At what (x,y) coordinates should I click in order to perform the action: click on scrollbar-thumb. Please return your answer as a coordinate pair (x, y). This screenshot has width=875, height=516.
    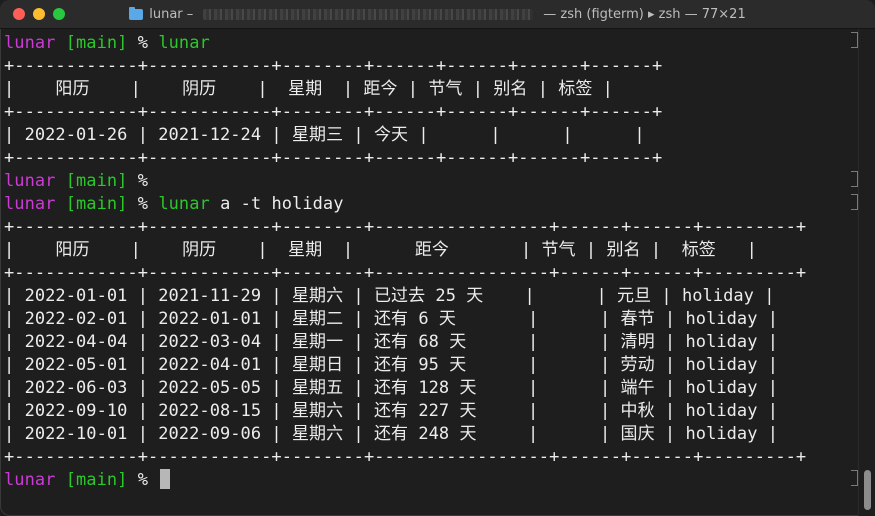
    Looking at the image, I should click on (867, 490).